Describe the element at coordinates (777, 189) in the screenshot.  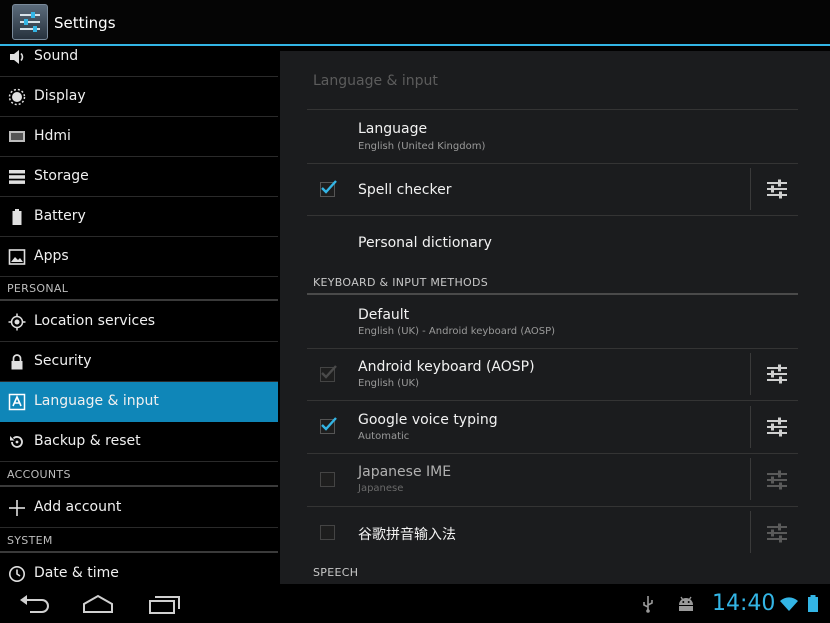
I see `spell-checker-settings-icon` at that location.